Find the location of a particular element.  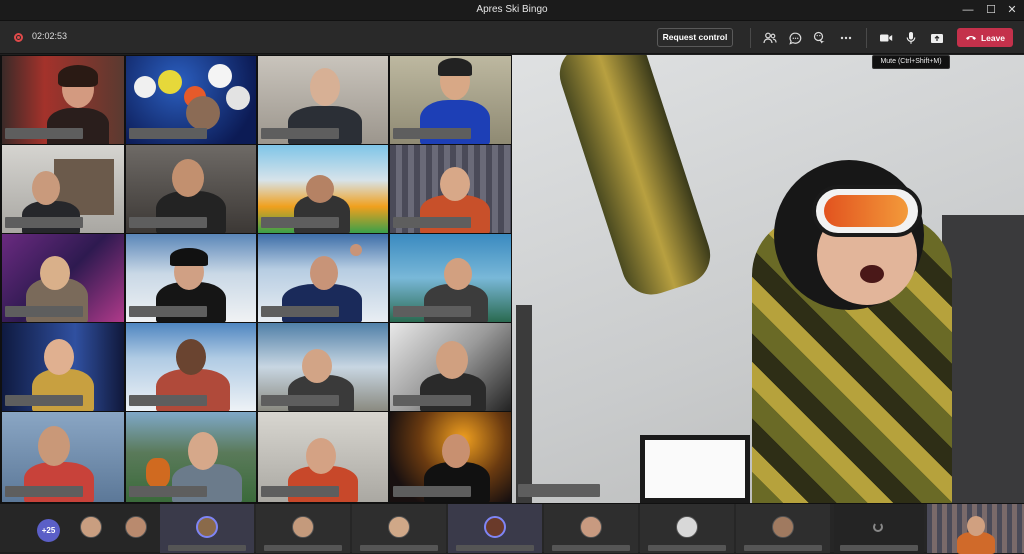

loading-spinner-icon is located at coordinates (878, 527).